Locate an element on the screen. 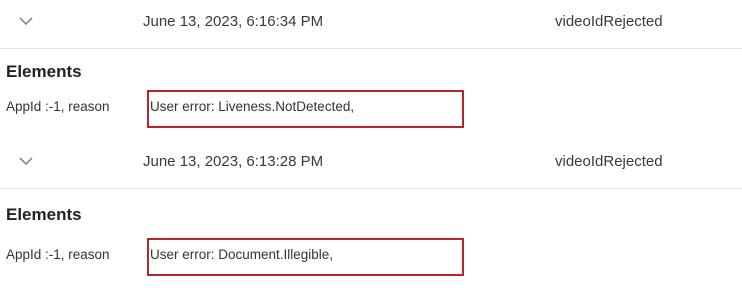 Image resolution: width=742 pixels, height=304 pixels. detail-reason: User error: Document.Illegible, is located at coordinates (242, 254).